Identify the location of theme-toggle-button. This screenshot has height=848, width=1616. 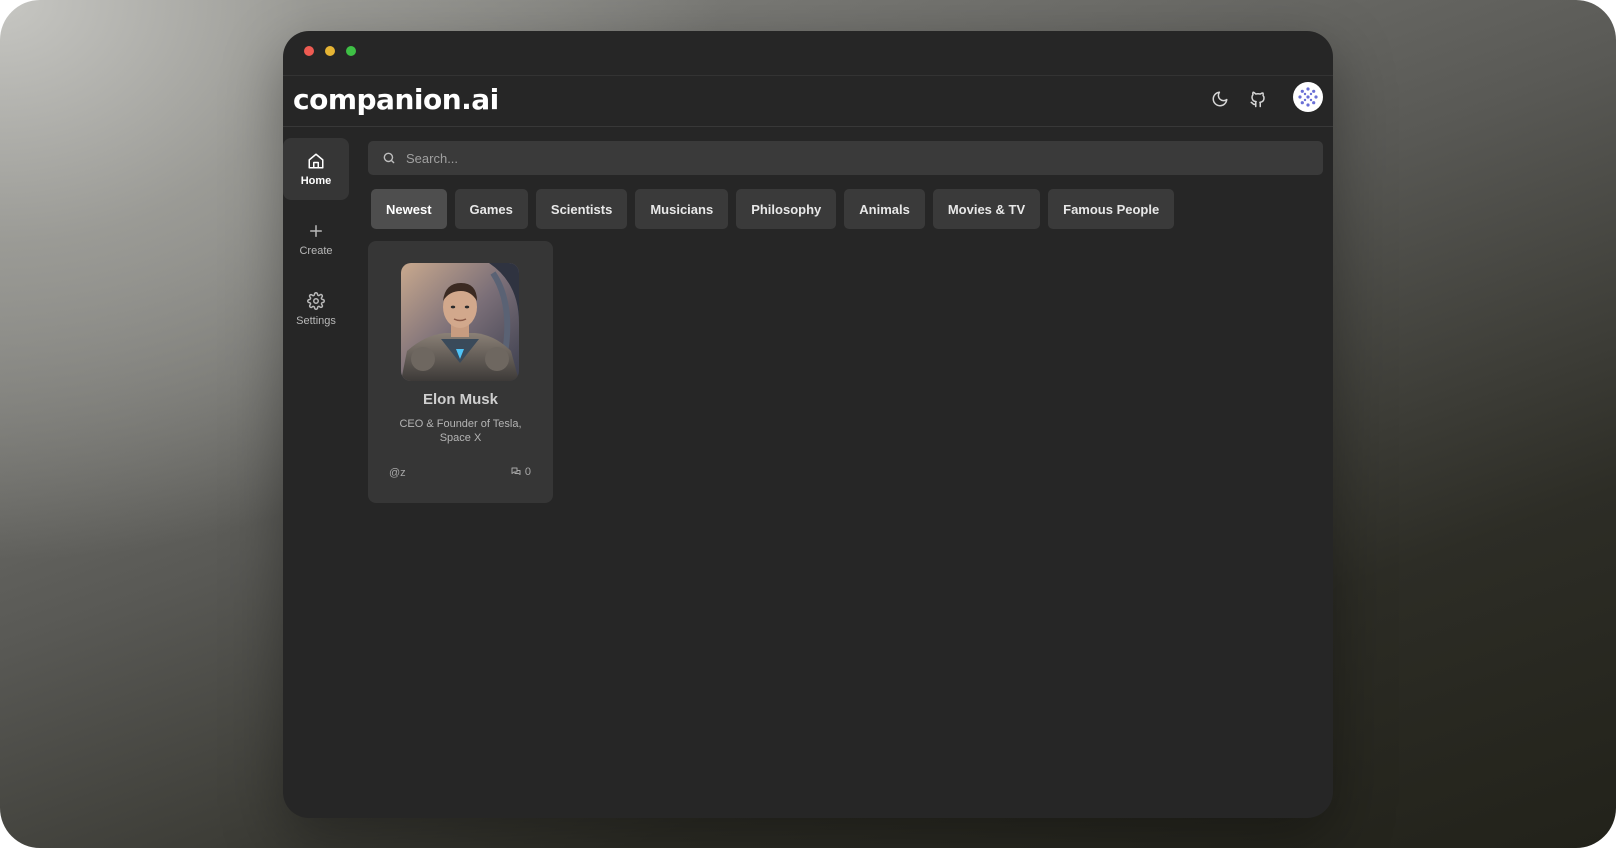
(1220, 99).